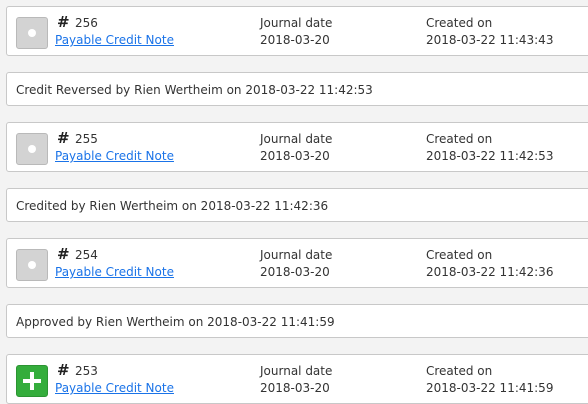 The height and width of the screenshot is (404, 588). Describe the element at coordinates (86, 255) in the screenshot. I see `entry-number: 254` at that location.